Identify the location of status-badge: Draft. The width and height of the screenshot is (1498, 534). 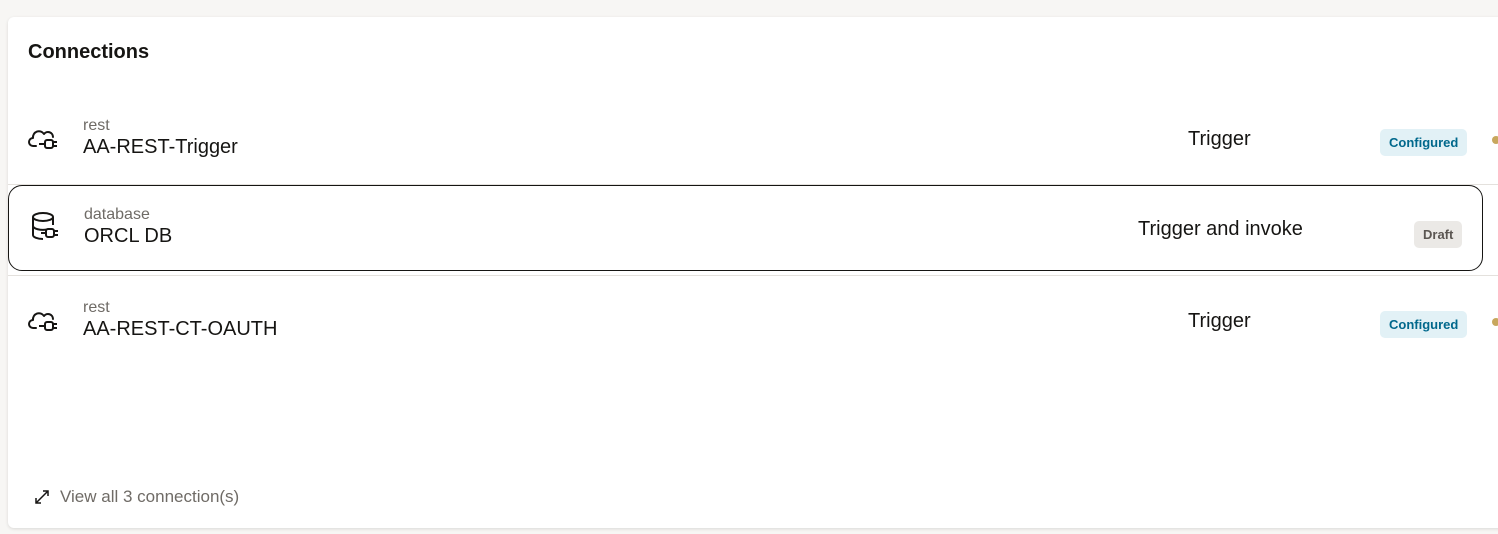
(1438, 234).